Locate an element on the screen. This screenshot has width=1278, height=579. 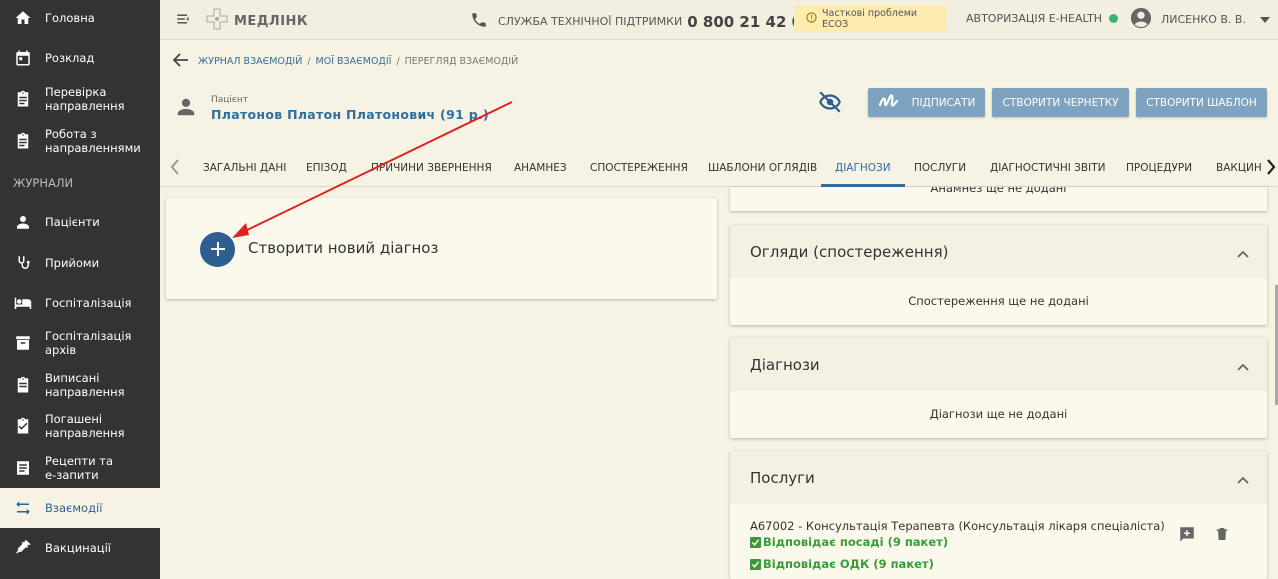
sidebar-item-interactions: Взаємодії is located at coordinates (80, 508).